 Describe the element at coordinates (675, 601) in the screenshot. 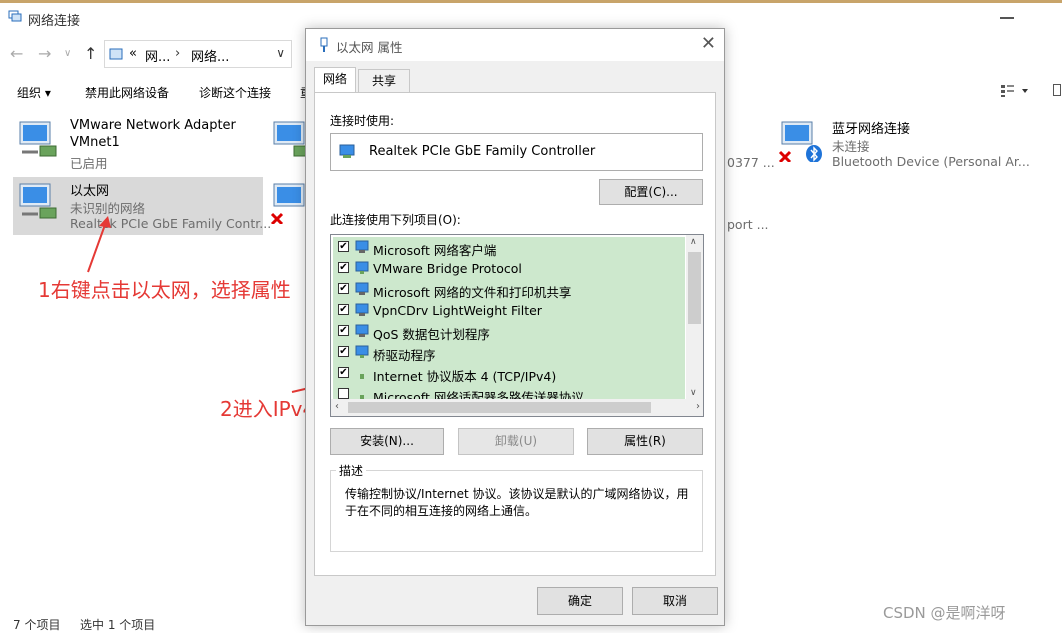

I see `cancel-button: 取消` at that location.